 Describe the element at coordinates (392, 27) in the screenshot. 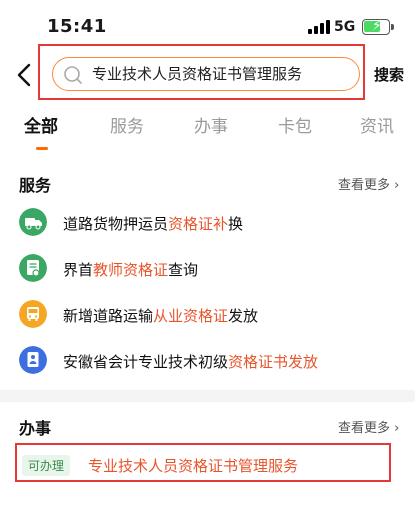

I see `battery-cap` at that location.